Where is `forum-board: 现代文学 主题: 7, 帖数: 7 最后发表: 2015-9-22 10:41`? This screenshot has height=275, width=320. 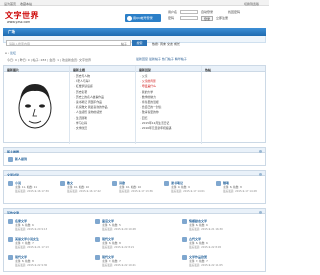
forum-board: 现代文学 主题: 7, 帖数: 7 最后发表: 2015-9-22 10:41 is located at coordinates (137, 262).